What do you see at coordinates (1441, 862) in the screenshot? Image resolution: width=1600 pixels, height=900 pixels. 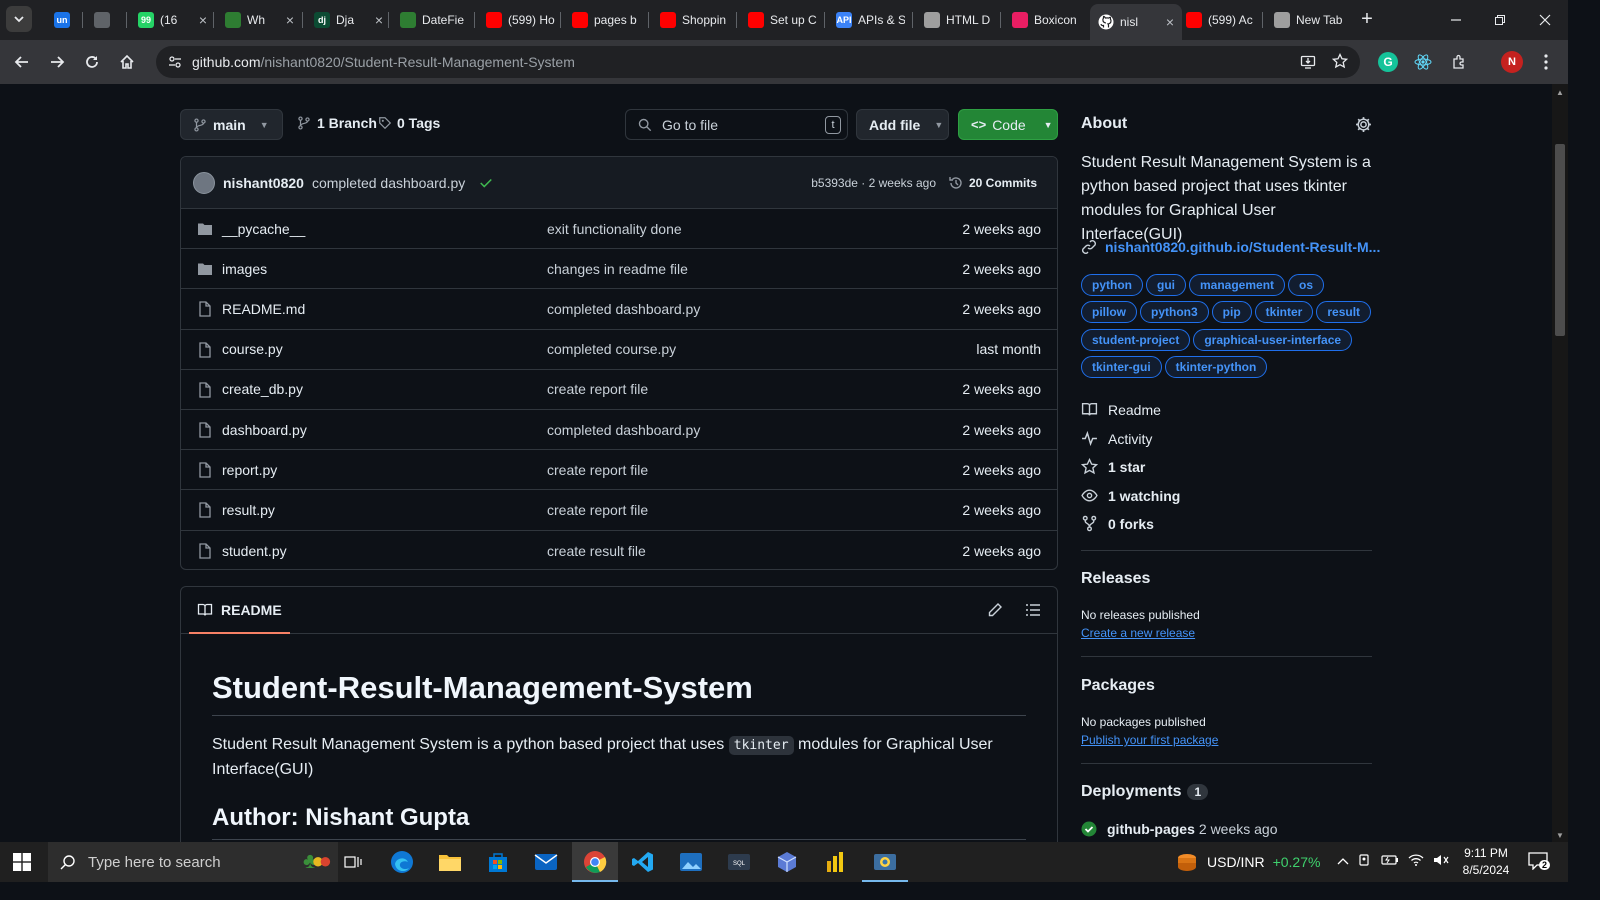 I see `volume-muted-icon` at bounding box center [1441, 862].